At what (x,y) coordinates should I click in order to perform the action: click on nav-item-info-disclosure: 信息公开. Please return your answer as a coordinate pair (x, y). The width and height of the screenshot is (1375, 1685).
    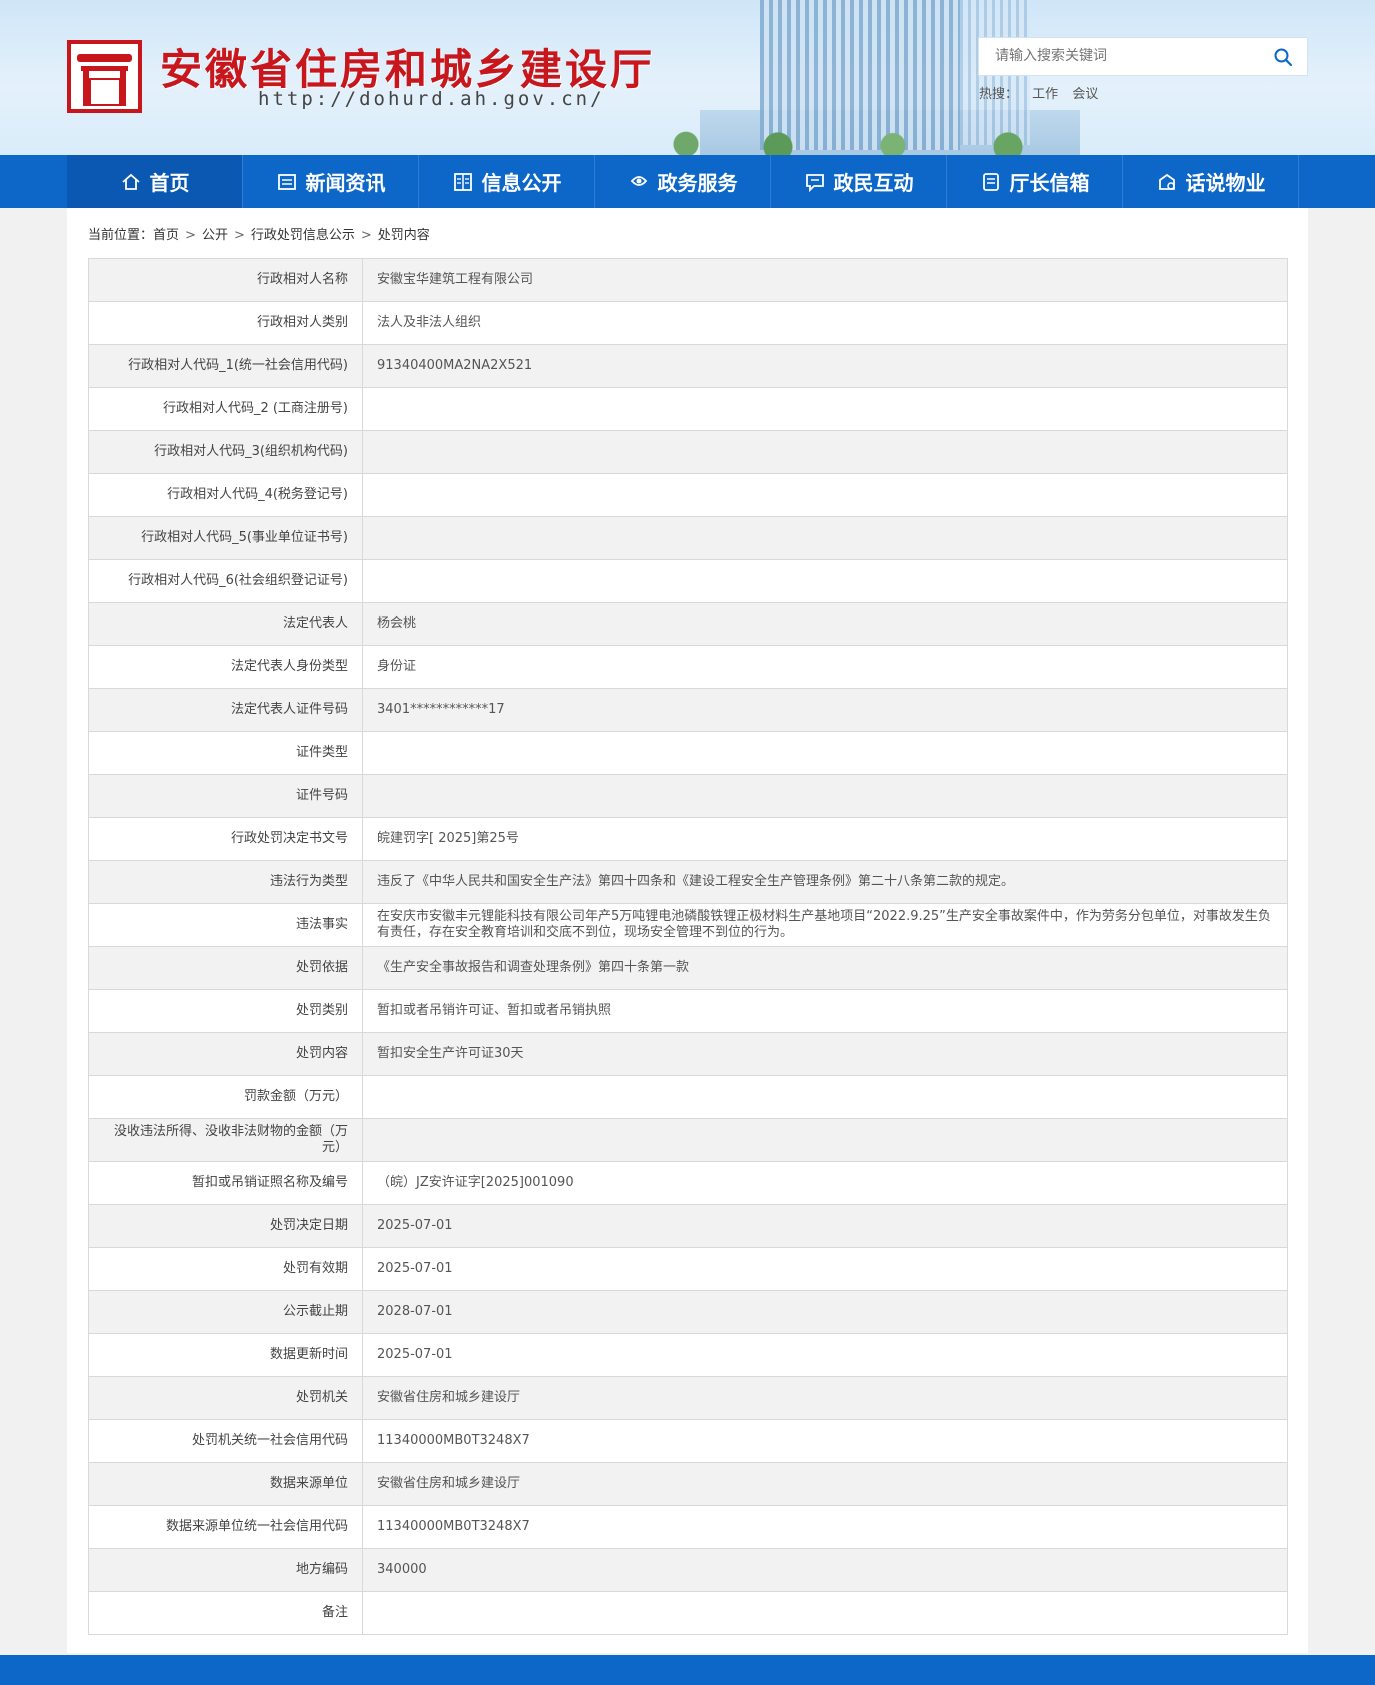
    Looking at the image, I should click on (507, 181).